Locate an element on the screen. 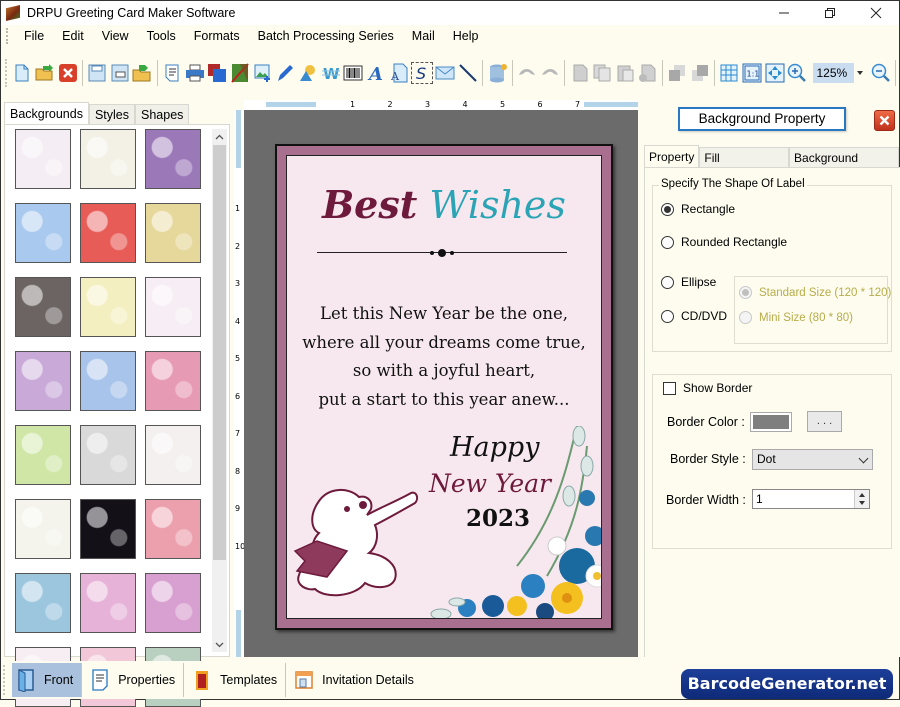 The width and height of the screenshot is (900, 707). show-border-option: Show Border is located at coordinates (707, 388).